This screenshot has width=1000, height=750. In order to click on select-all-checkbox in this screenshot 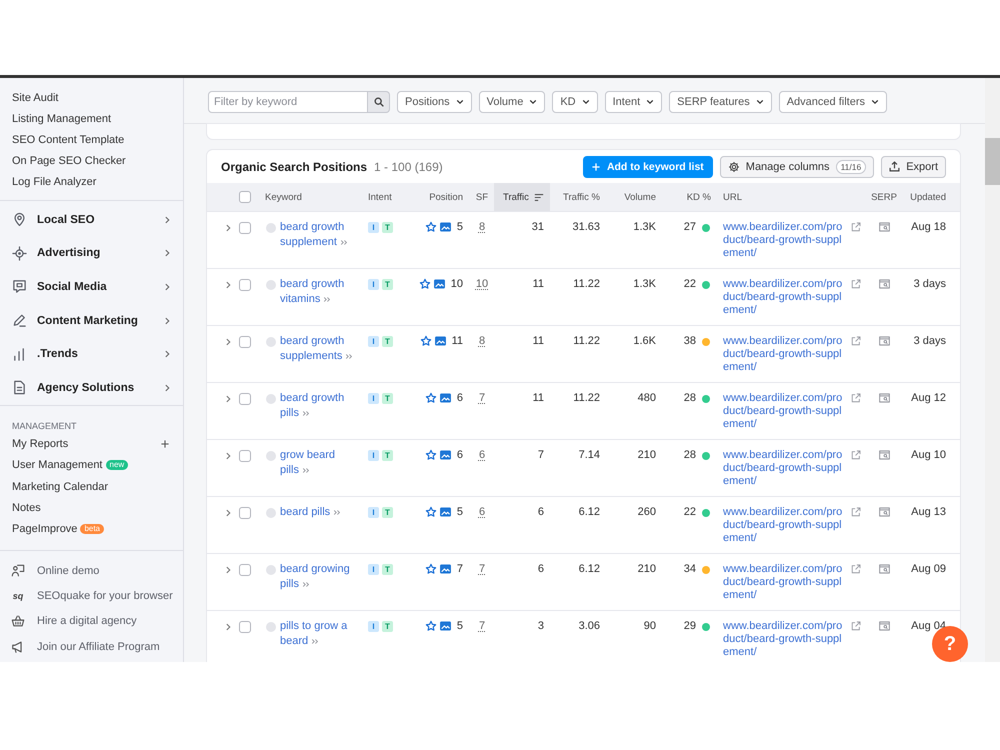, I will do `click(245, 197)`.